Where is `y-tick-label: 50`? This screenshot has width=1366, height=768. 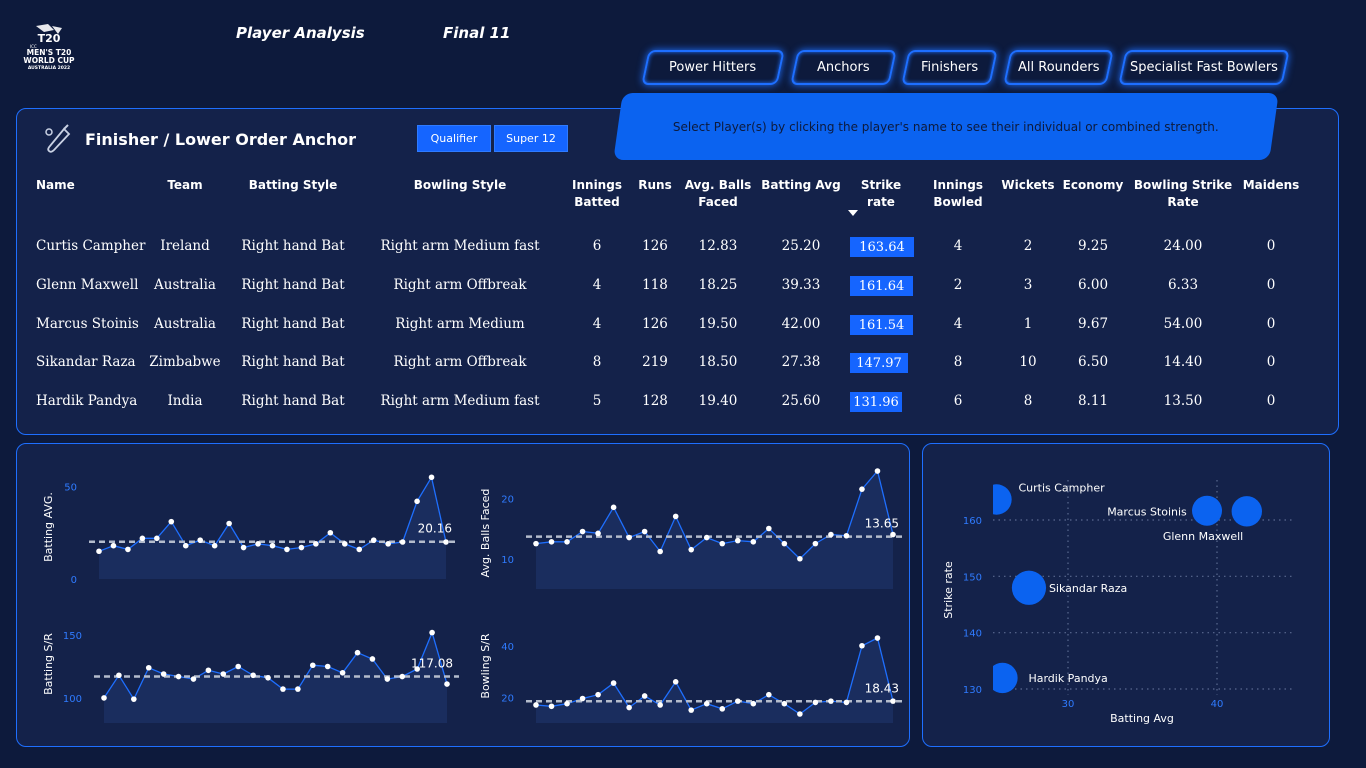 y-tick-label: 50 is located at coordinates (70, 488).